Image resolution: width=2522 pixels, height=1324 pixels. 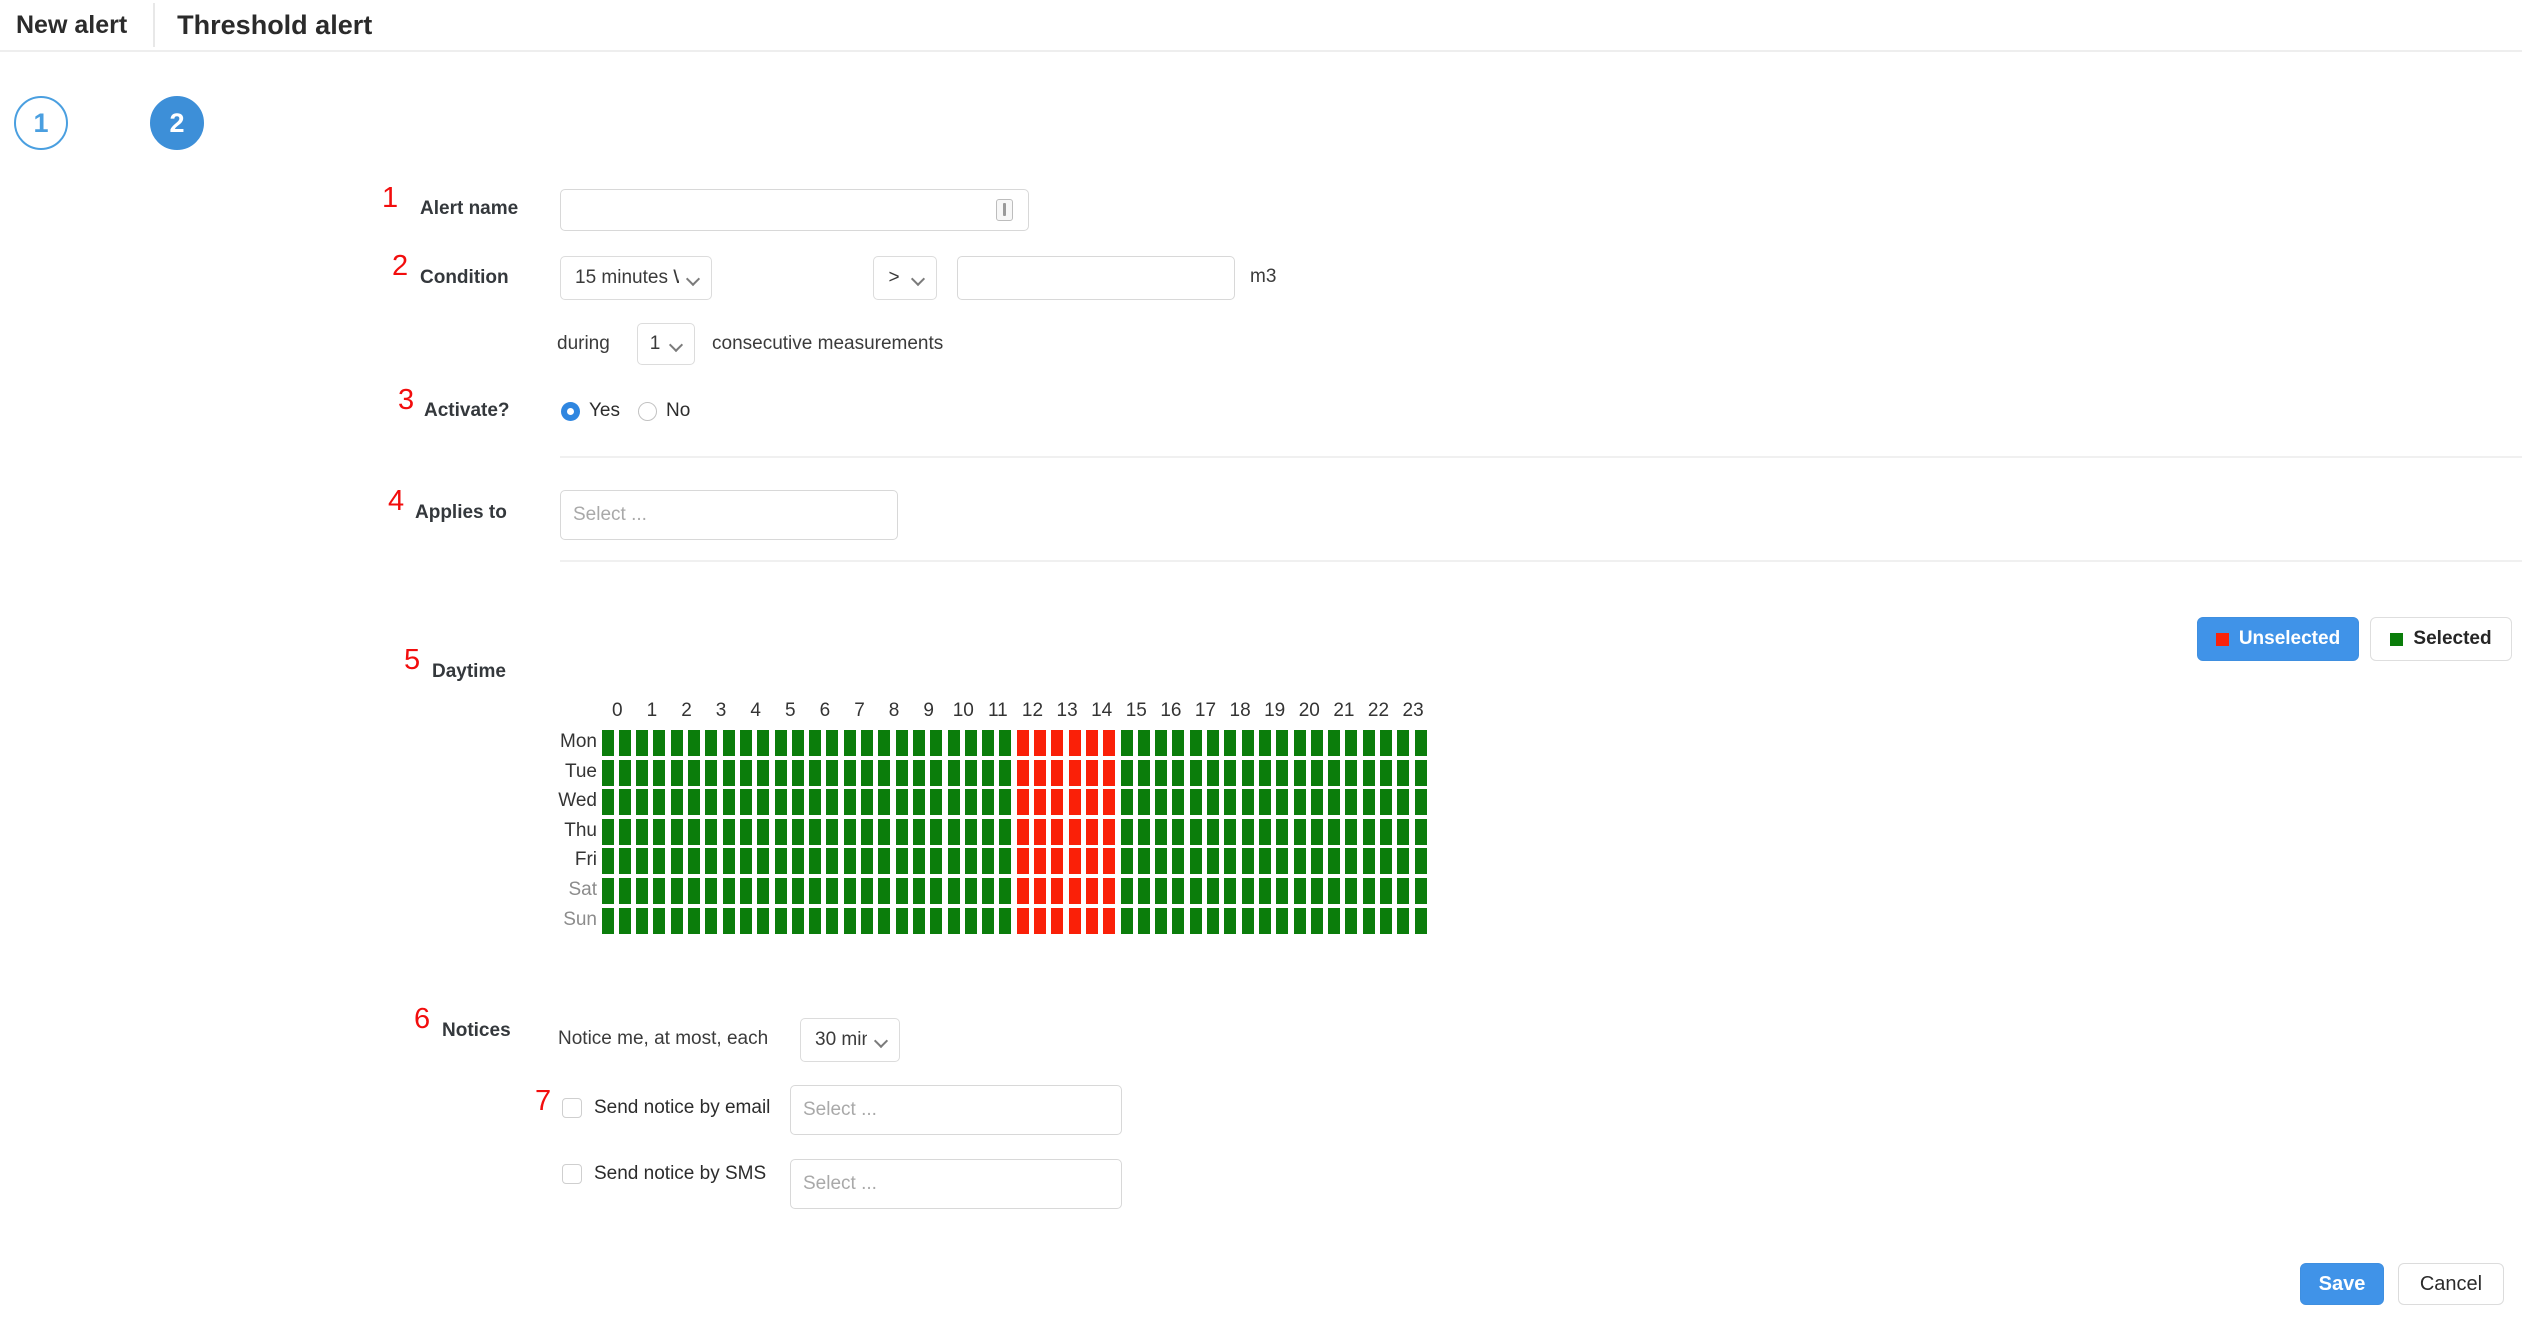 I want to click on cancel-button: Cancel, so click(x=2451, y=1284).